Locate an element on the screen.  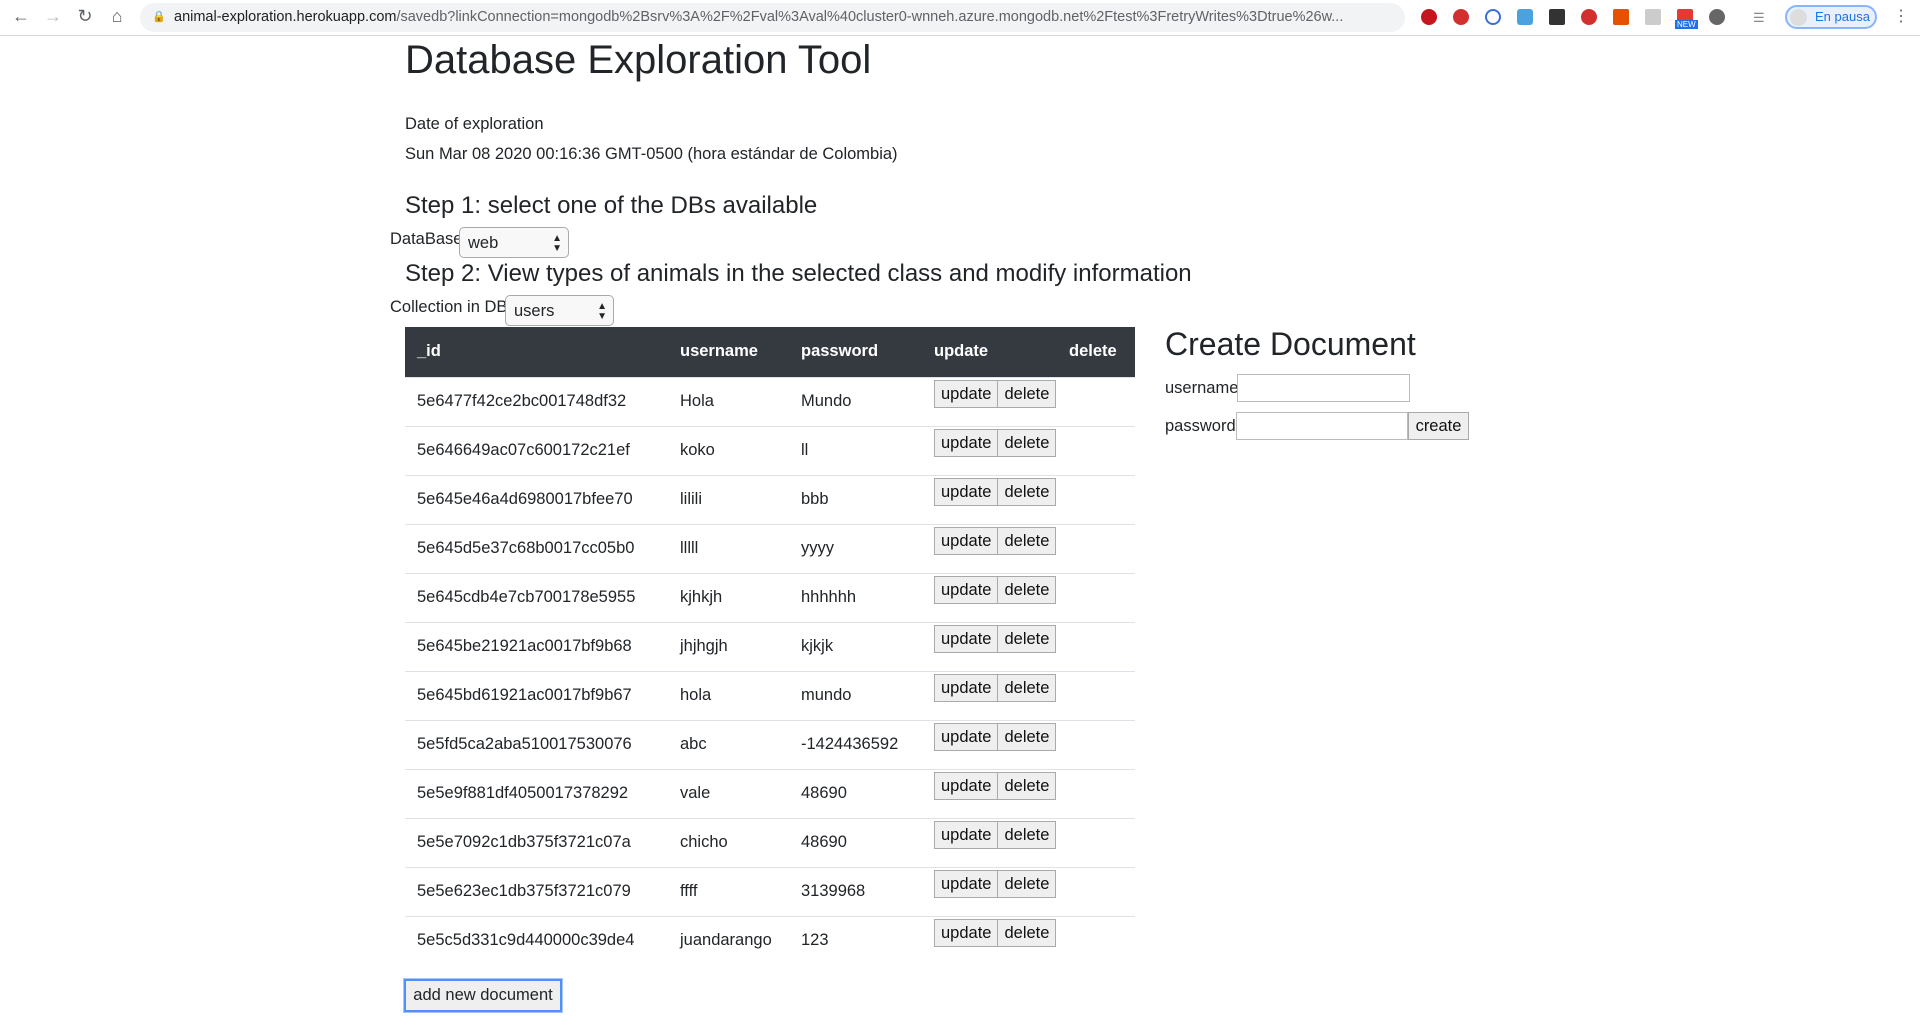
cell-password: ll is located at coordinates (855, 450).